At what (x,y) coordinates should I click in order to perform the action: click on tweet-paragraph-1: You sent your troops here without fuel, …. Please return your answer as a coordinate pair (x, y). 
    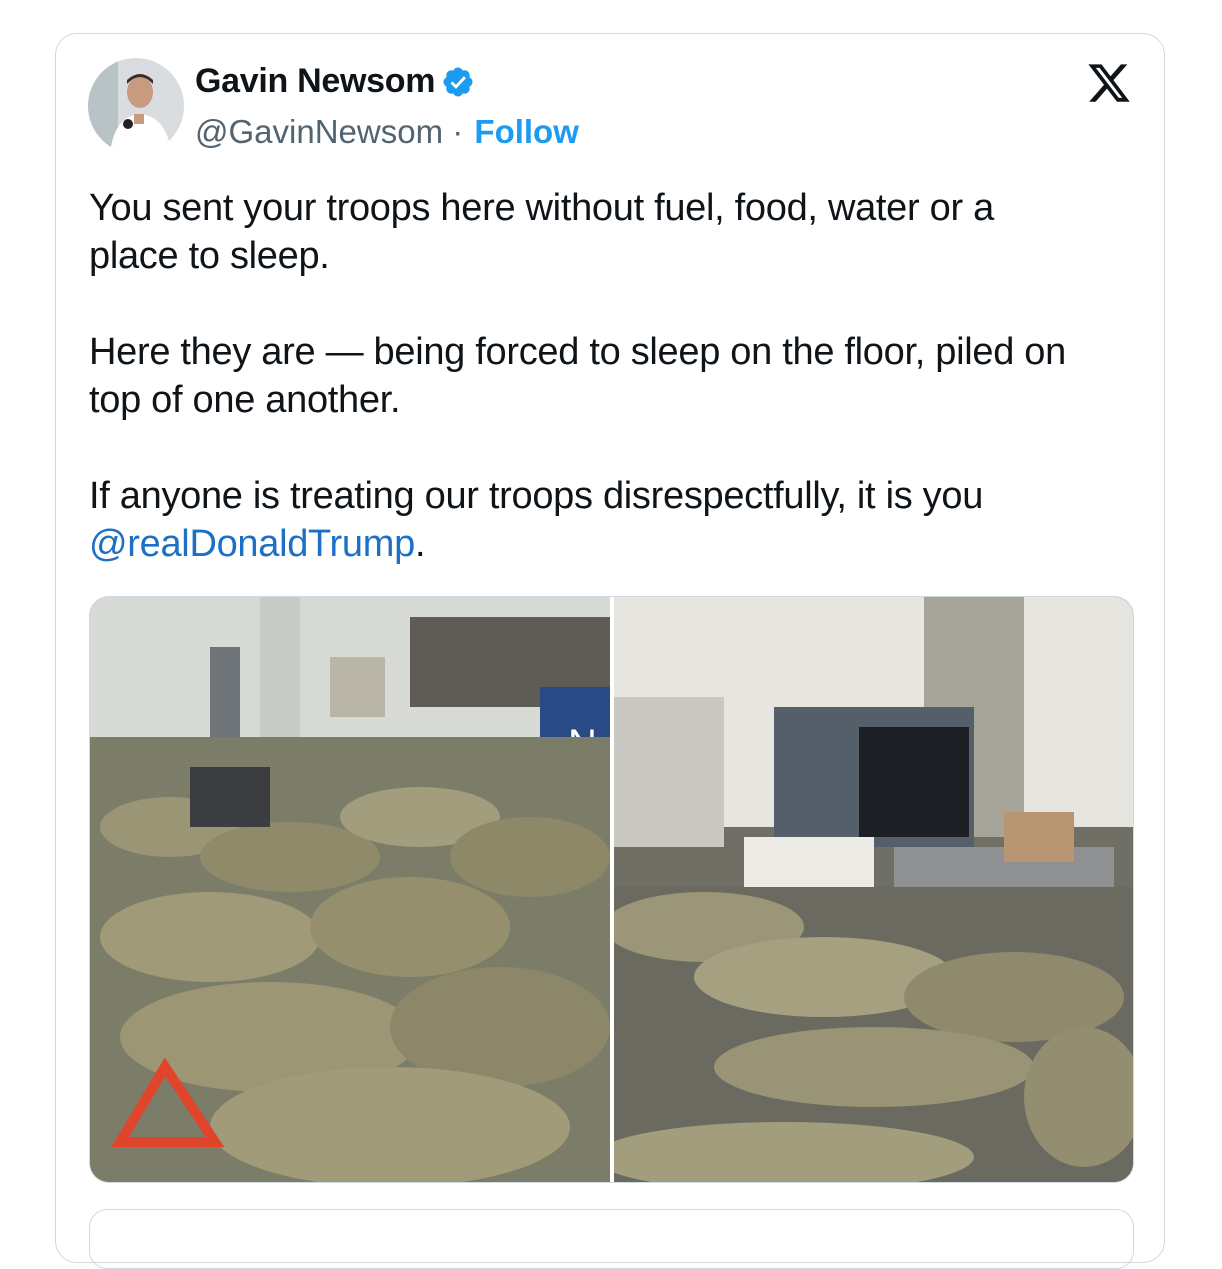
    Looking at the image, I should click on (541, 232).